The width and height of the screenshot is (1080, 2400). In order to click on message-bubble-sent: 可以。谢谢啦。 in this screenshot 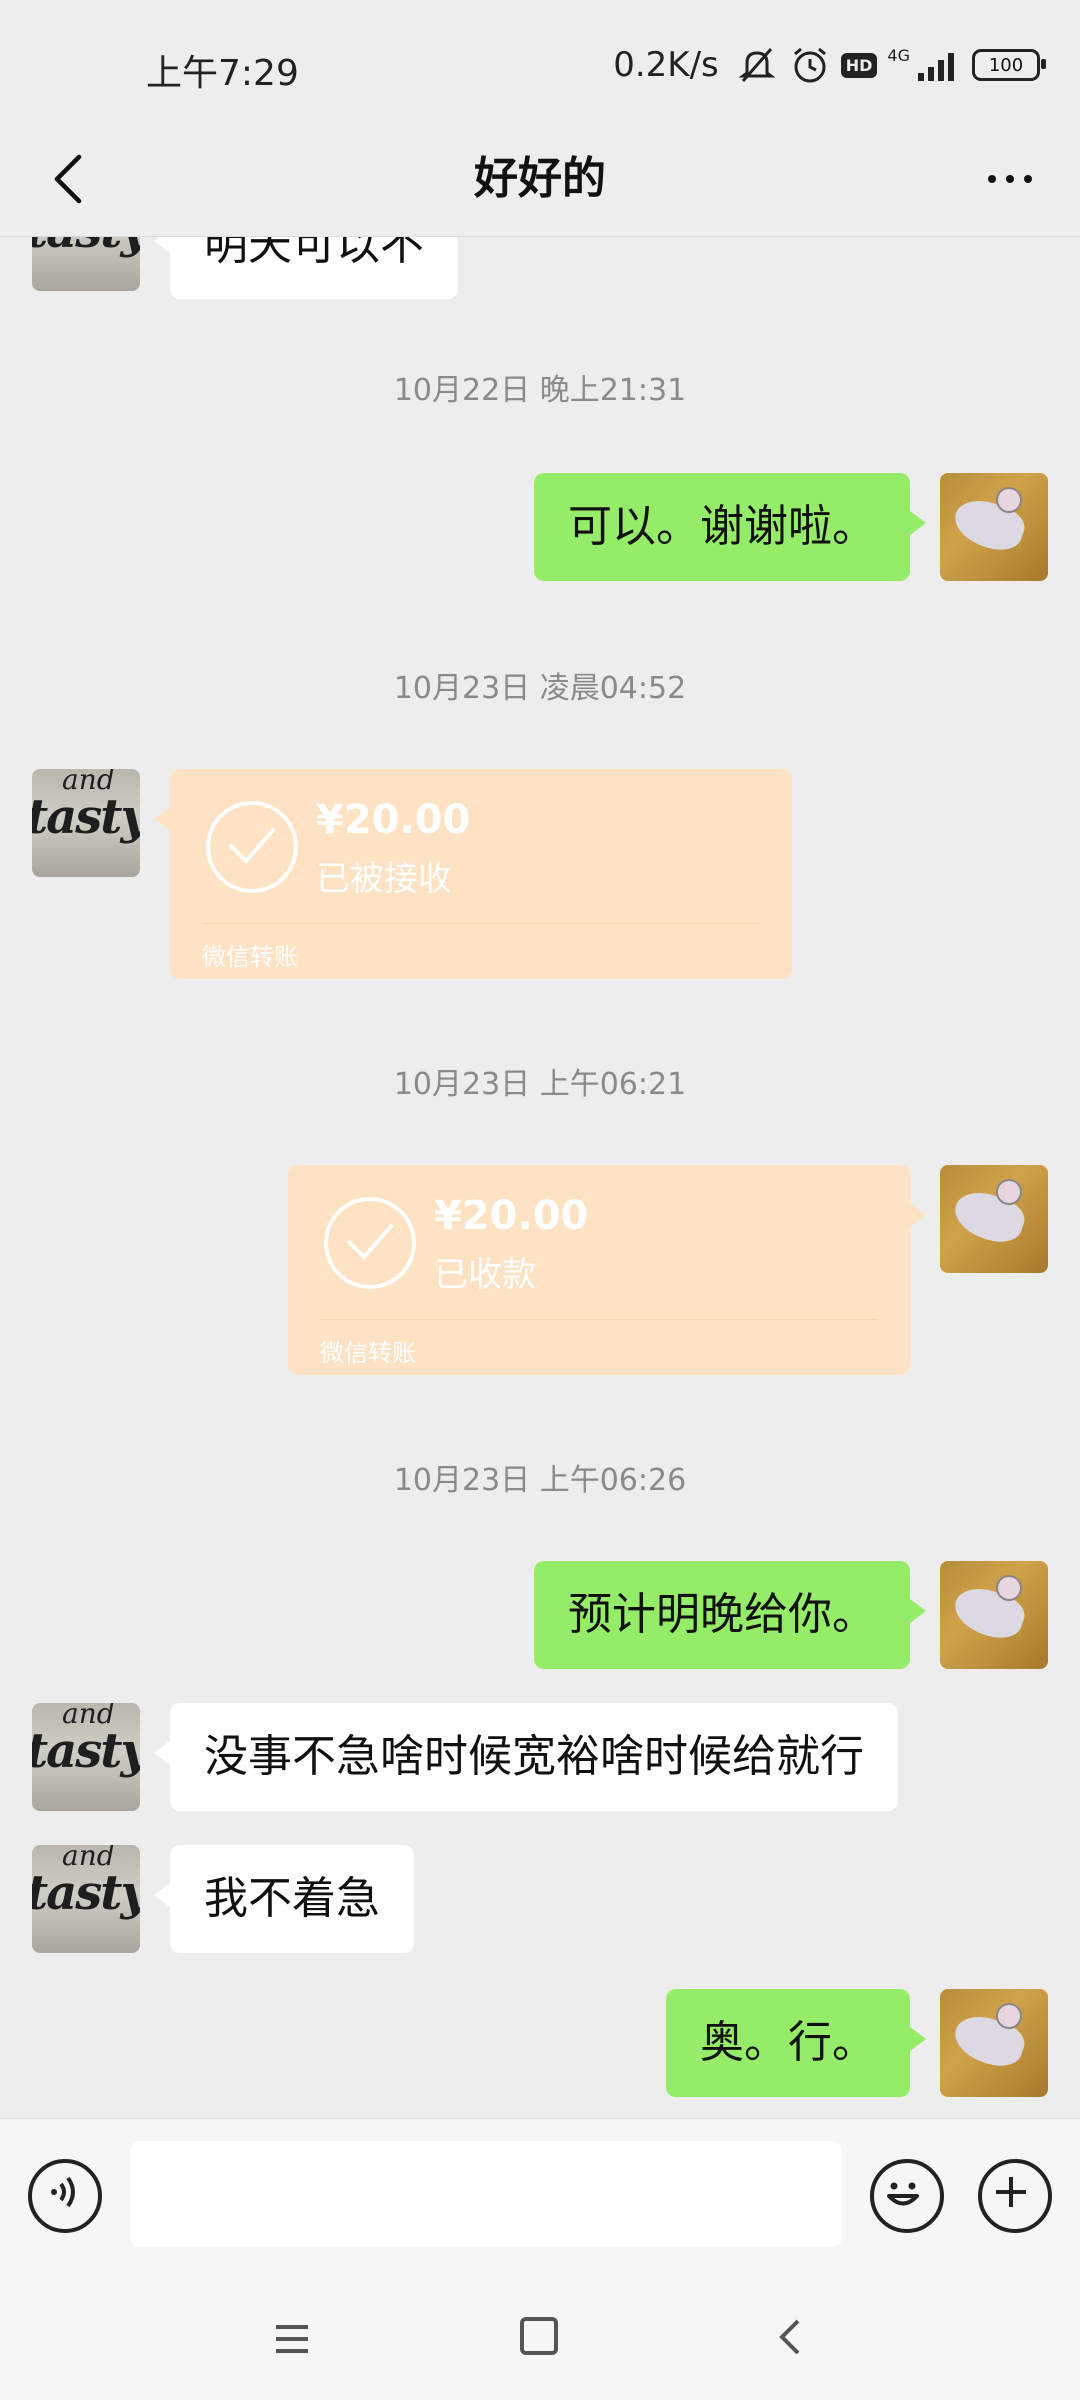, I will do `click(730, 527)`.